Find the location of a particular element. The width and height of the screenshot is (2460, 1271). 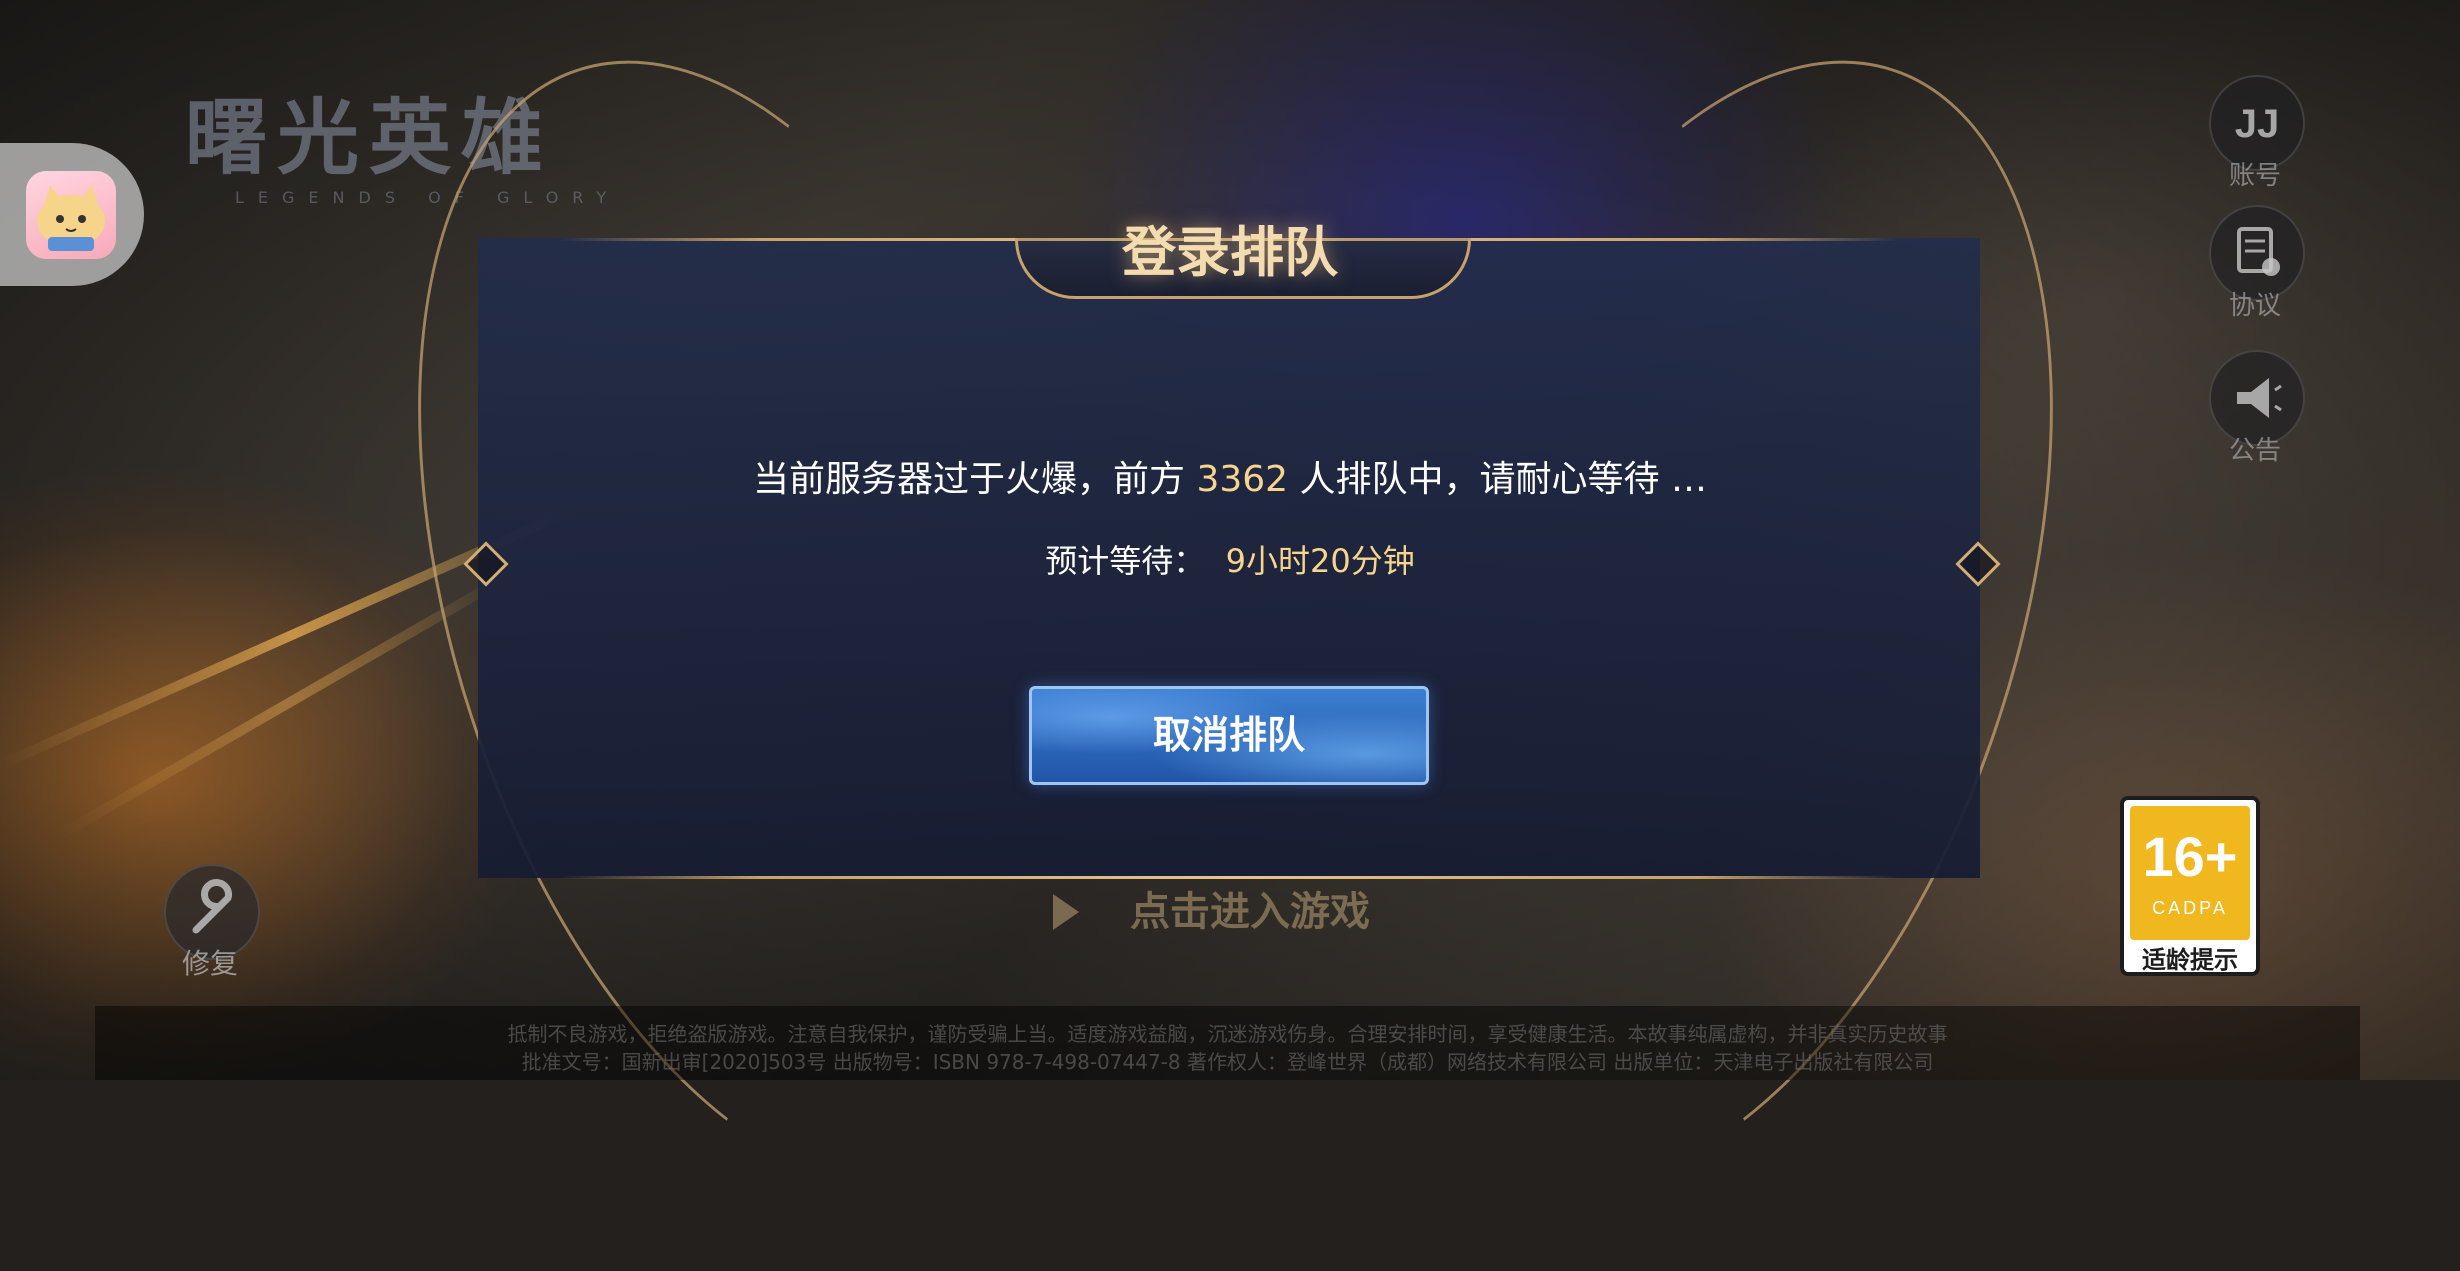

eta-value: 9小时20分钟 is located at coordinates (1320, 561).